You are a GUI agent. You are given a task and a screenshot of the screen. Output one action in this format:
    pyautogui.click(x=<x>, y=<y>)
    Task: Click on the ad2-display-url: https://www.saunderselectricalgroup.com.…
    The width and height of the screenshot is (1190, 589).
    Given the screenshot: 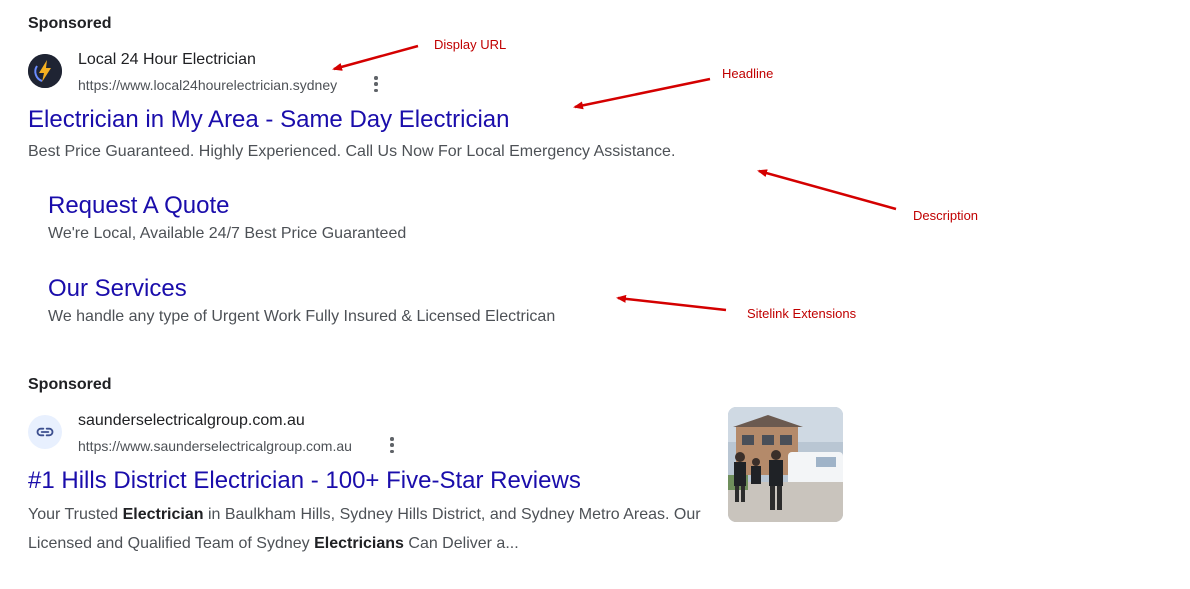 What is the action you would take?
    pyautogui.click(x=215, y=446)
    